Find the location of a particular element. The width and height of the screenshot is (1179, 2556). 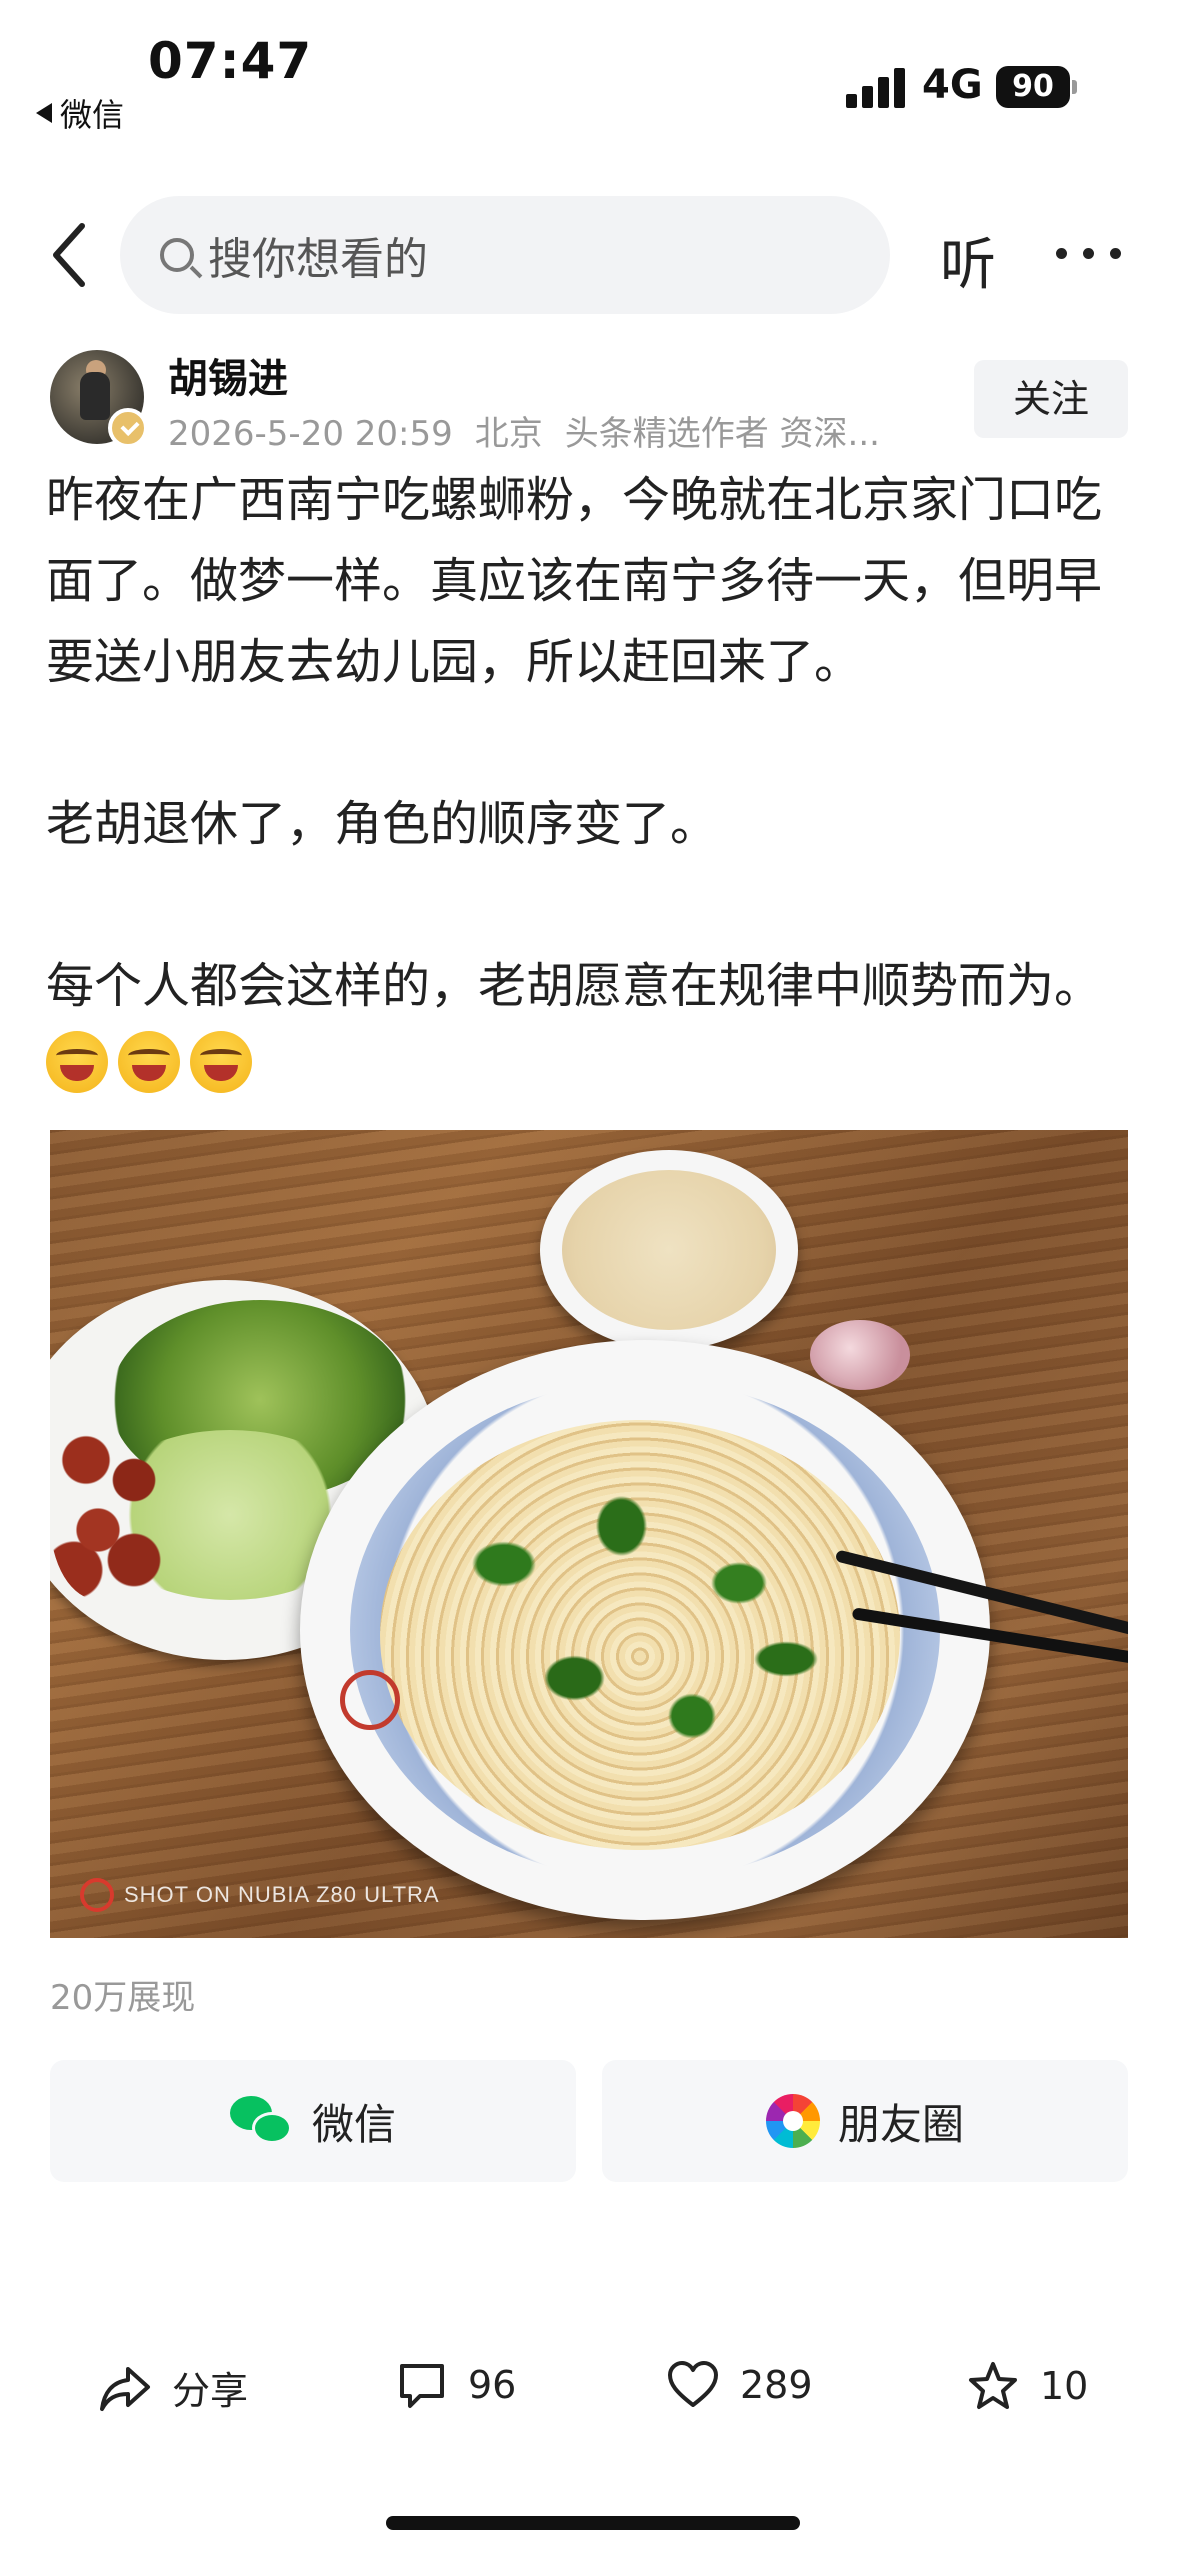

share-button: 分享 is located at coordinates (173, 2387).